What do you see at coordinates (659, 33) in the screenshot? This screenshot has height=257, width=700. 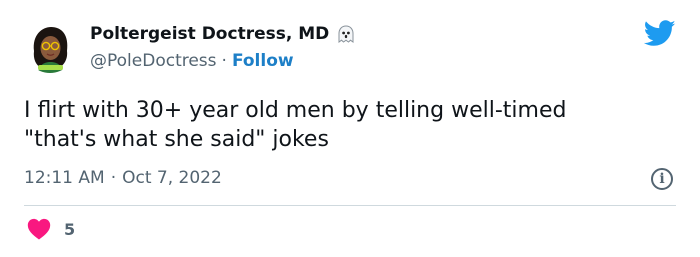 I see `twitter-bird-icon` at bounding box center [659, 33].